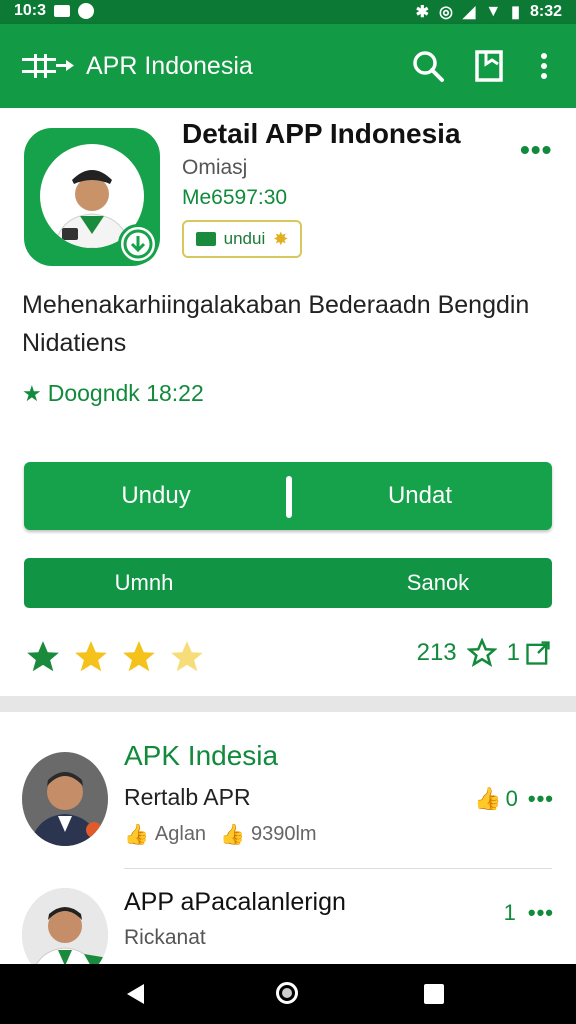  I want to click on row-divider, so click(338, 868).